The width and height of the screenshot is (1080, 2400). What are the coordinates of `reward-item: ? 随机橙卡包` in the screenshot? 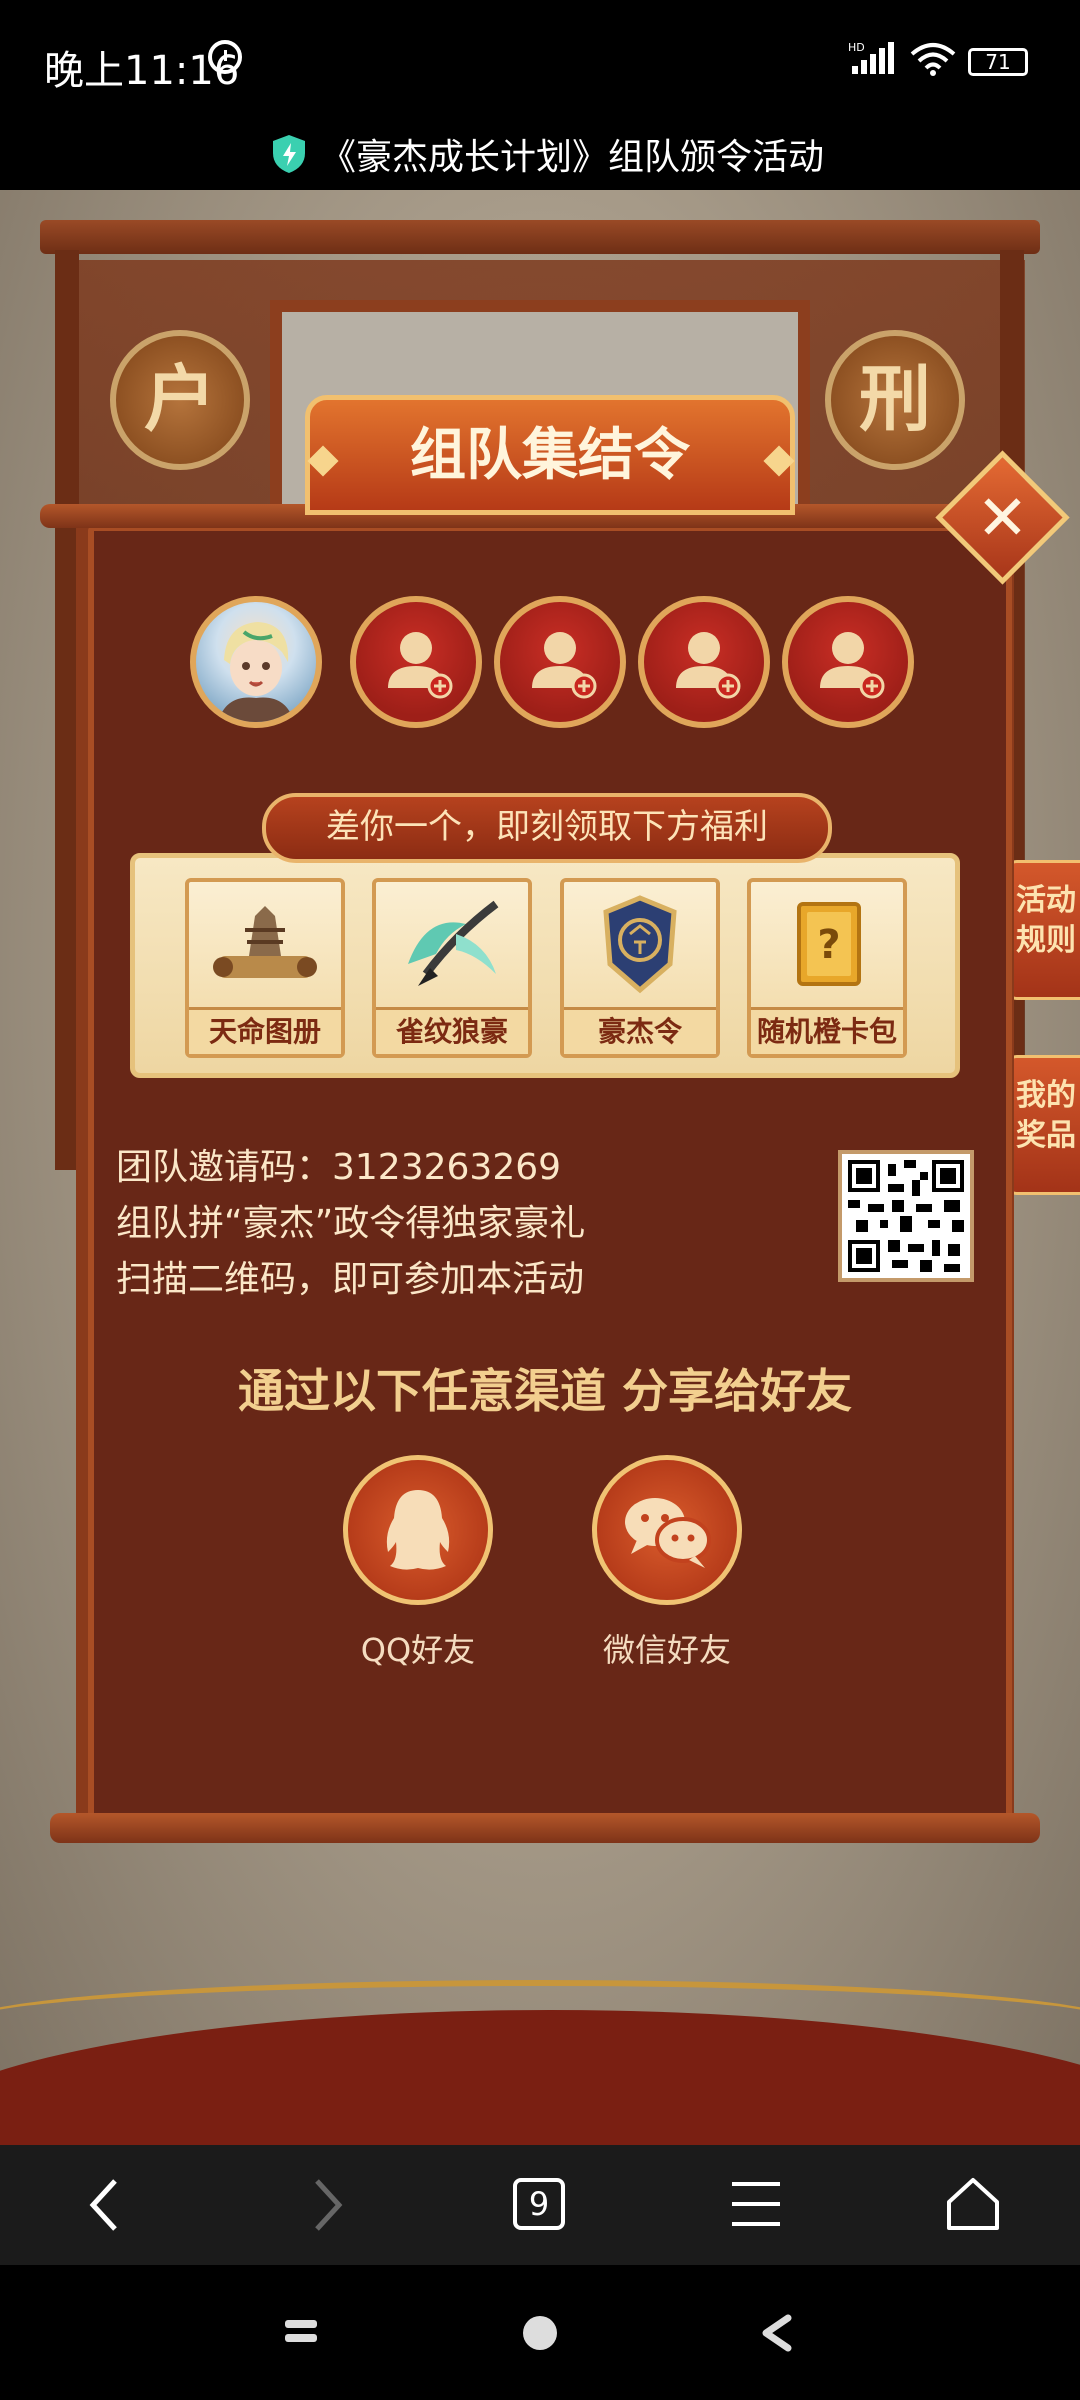 It's located at (827, 968).